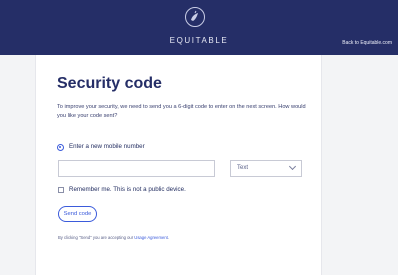 The image size is (398, 275). What do you see at coordinates (60, 147) in the screenshot?
I see `new-number-radio` at bounding box center [60, 147].